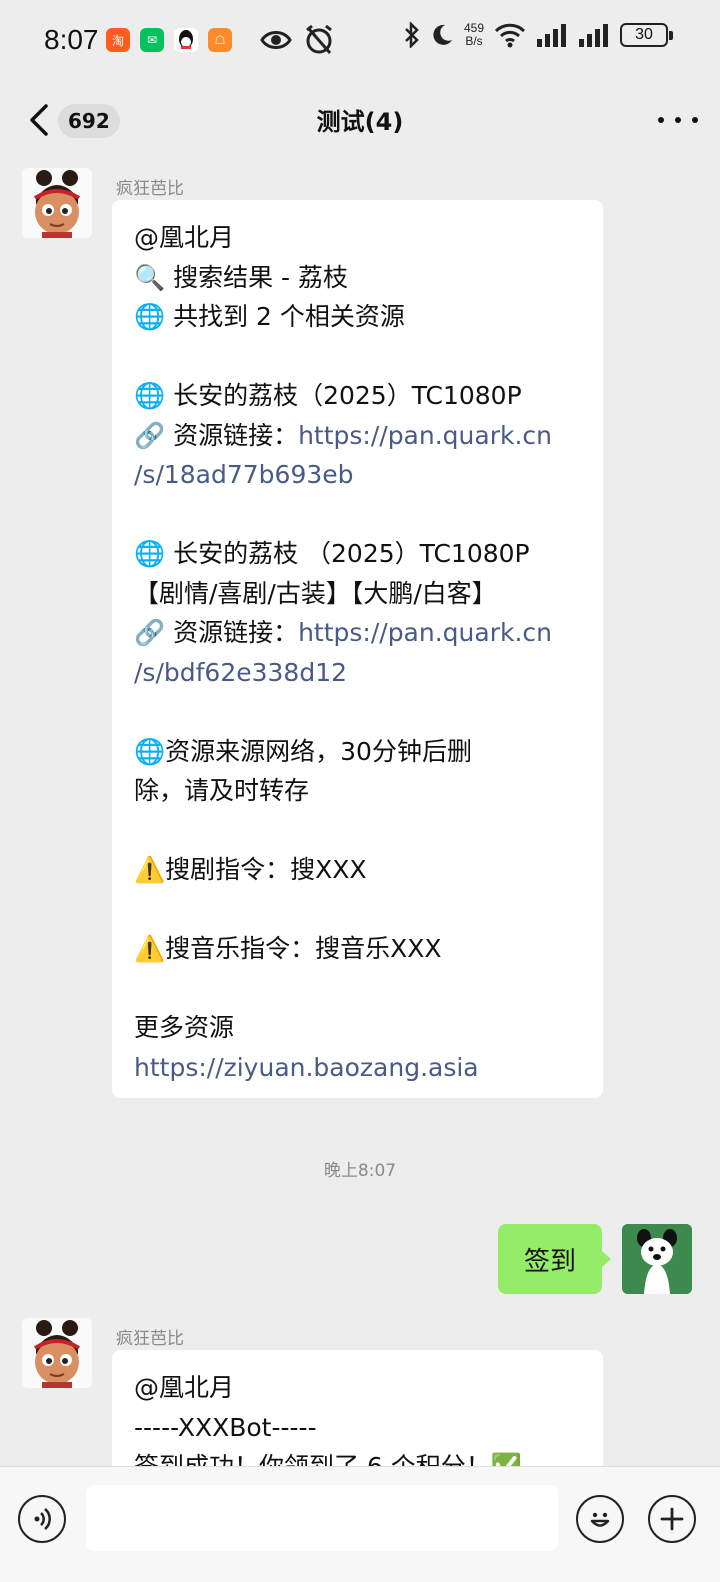 Image resolution: width=720 pixels, height=1582 pixels. I want to click on voice-icon, so click(42, 1519).